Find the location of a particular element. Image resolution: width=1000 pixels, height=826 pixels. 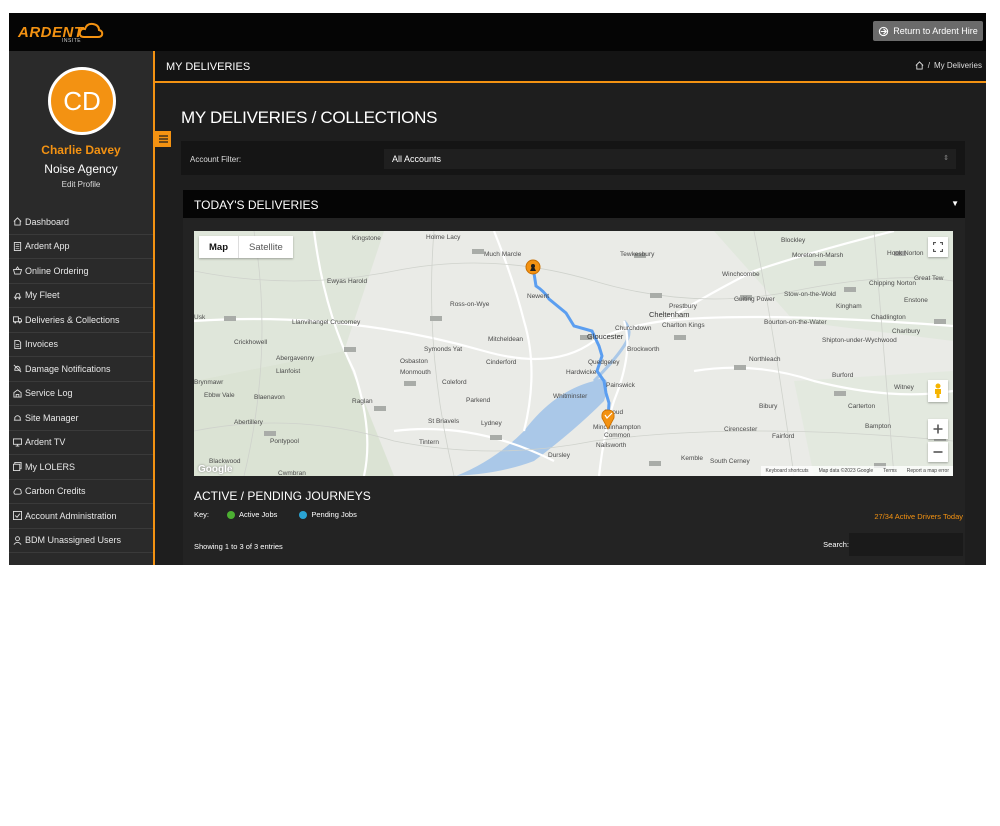

map-place-label: Stow-on-the-Wold is located at coordinates (810, 294).